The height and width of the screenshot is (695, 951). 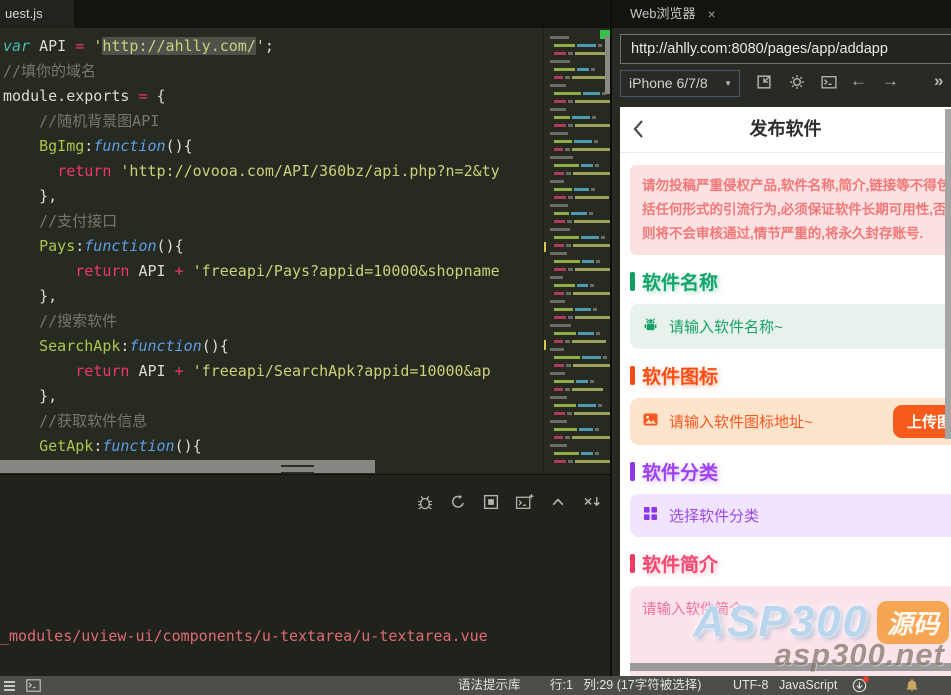 What do you see at coordinates (790, 281) in the screenshot?
I see `section-header-name: 软件名称` at bounding box center [790, 281].